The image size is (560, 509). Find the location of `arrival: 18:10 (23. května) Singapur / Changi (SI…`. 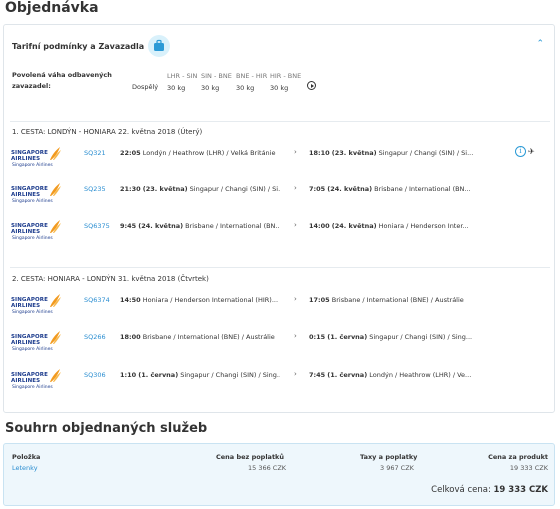

arrival: 18:10 (23. května) Singapur / Changi (SI… is located at coordinates (391, 153).